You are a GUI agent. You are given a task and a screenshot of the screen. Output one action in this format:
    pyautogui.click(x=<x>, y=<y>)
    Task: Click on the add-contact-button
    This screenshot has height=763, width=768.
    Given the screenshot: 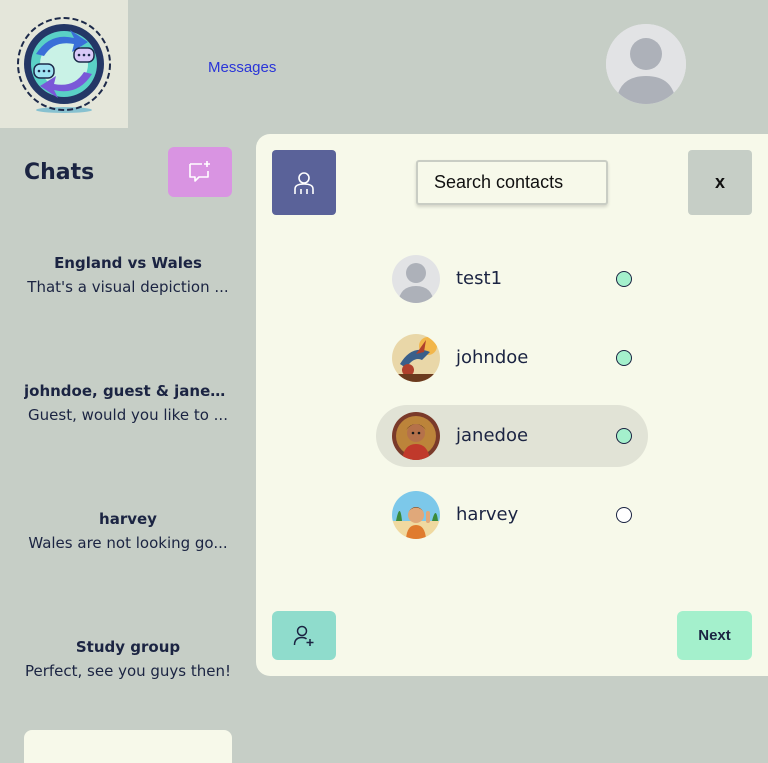 What is the action you would take?
    pyautogui.click(x=304, y=635)
    